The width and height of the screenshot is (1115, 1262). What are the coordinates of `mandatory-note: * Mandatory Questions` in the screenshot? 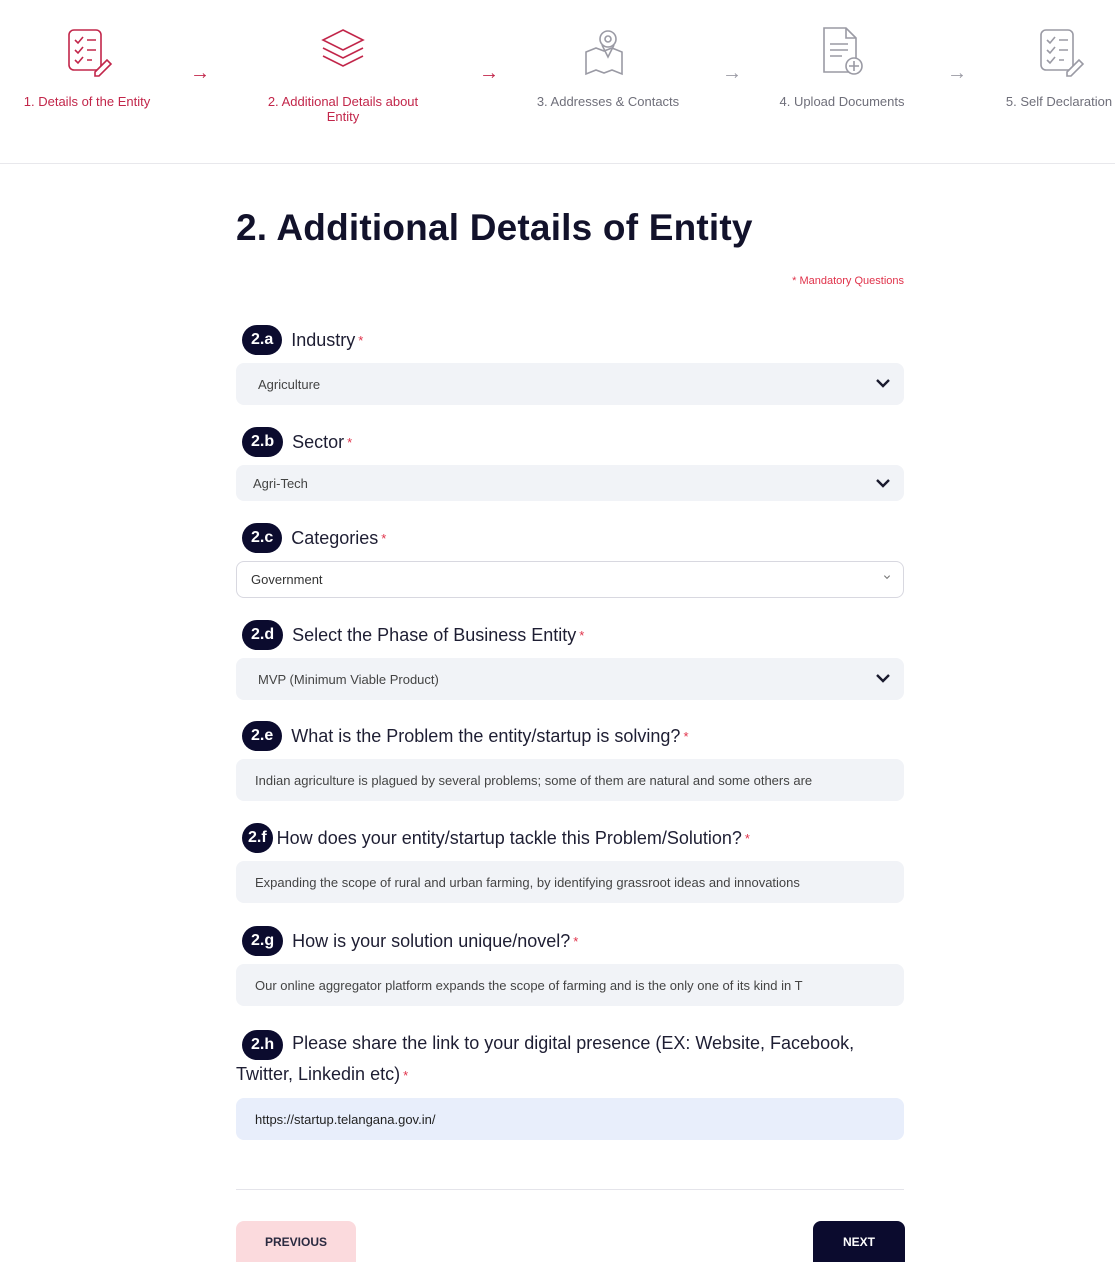 It's located at (848, 281).